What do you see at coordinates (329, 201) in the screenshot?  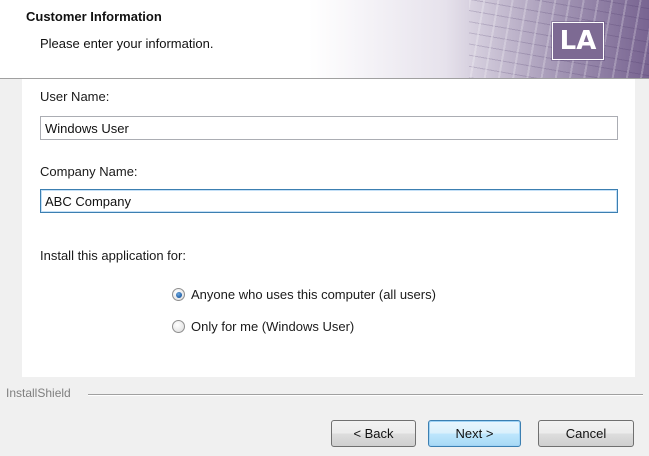 I see `company-name-field` at bounding box center [329, 201].